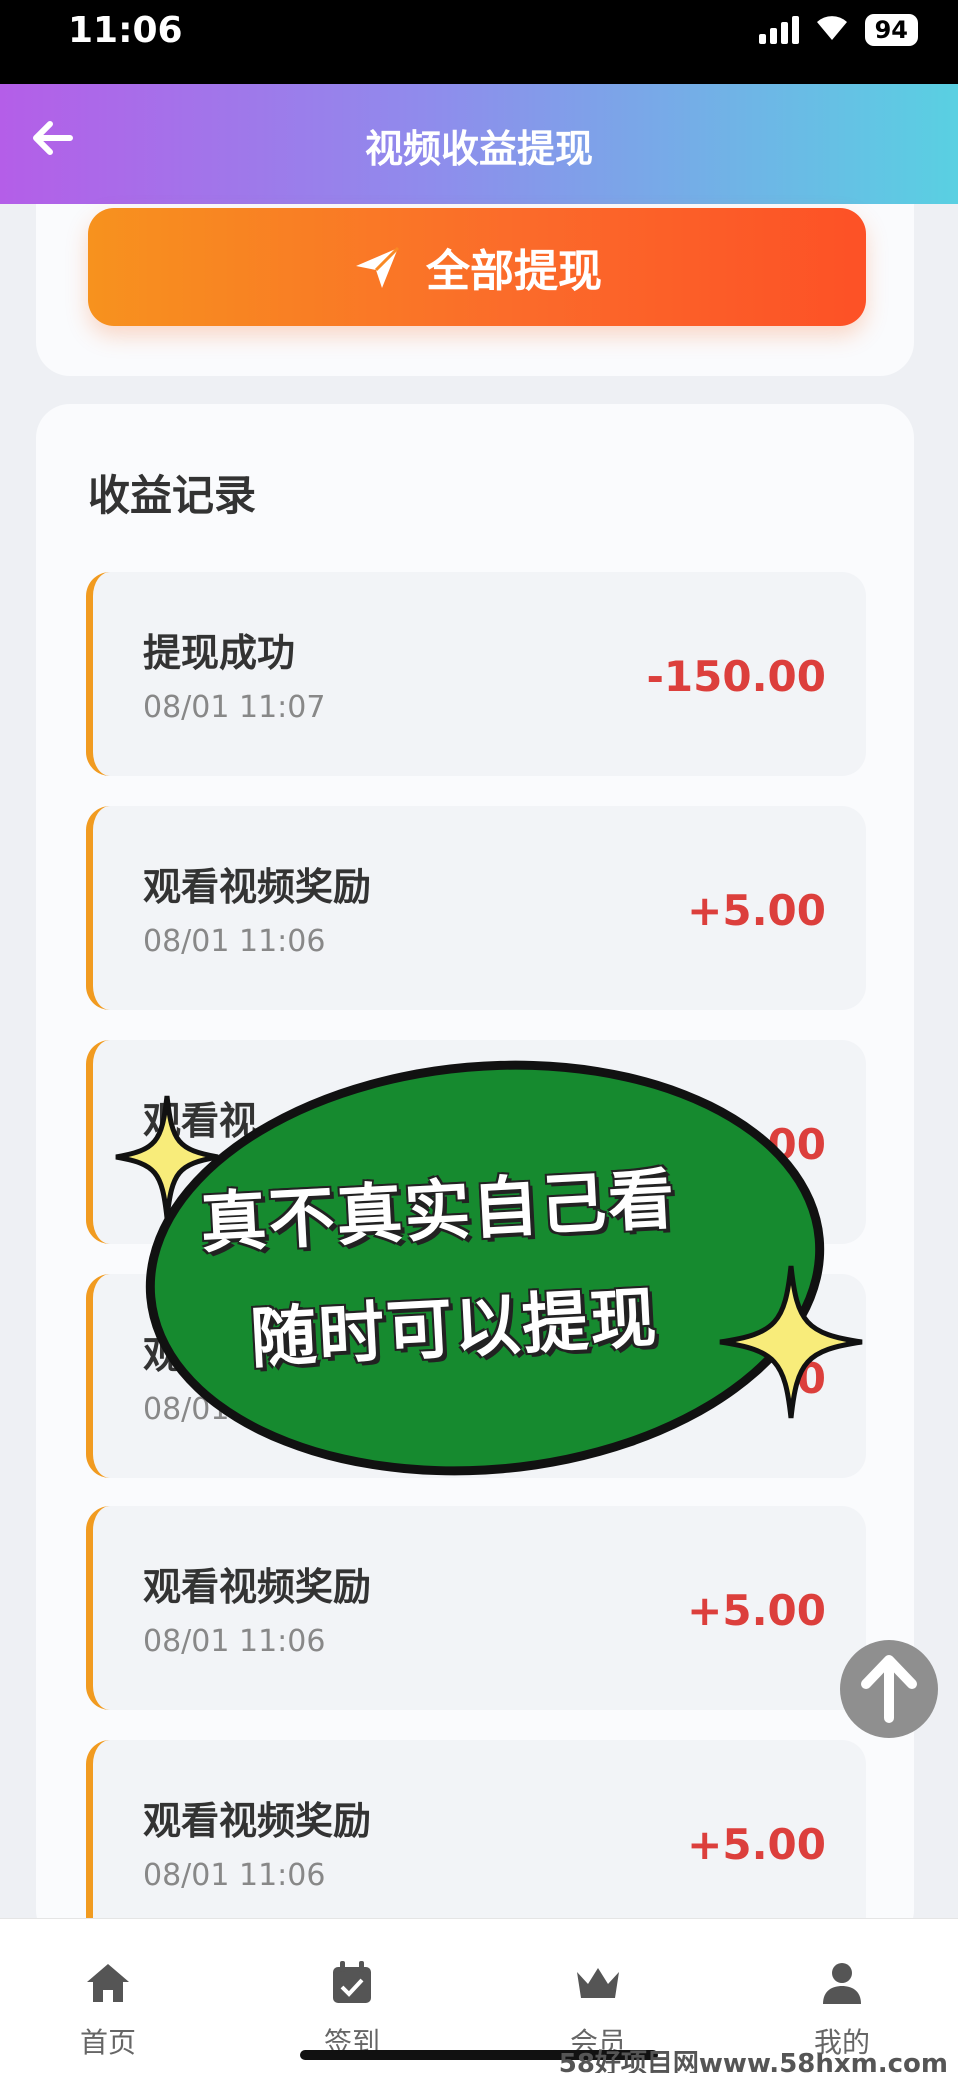  What do you see at coordinates (478, 149) in the screenshot?
I see `page-title: 视频收益提现` at bounding box center [478, 149].